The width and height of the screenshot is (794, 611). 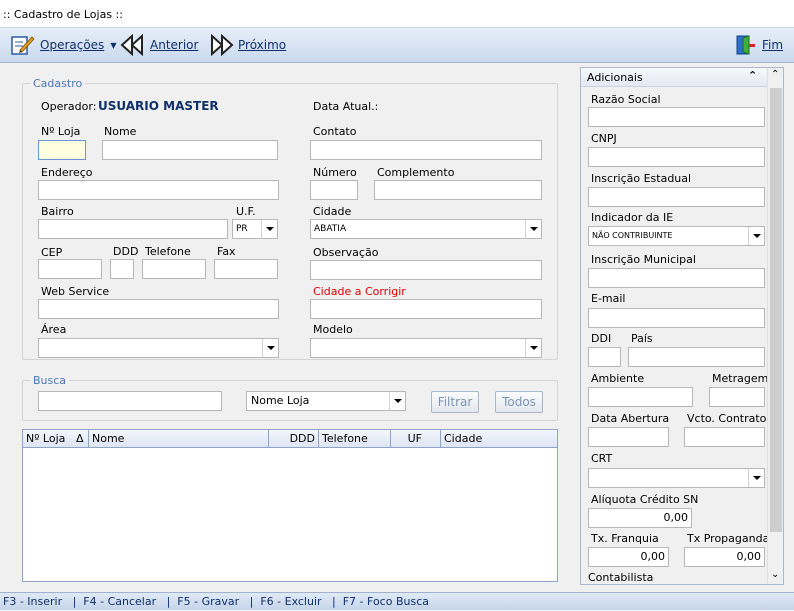 What do you see at coordinates (334, 190) in the screenshot?
I see `numero-input` at bounding box center [334, 190].